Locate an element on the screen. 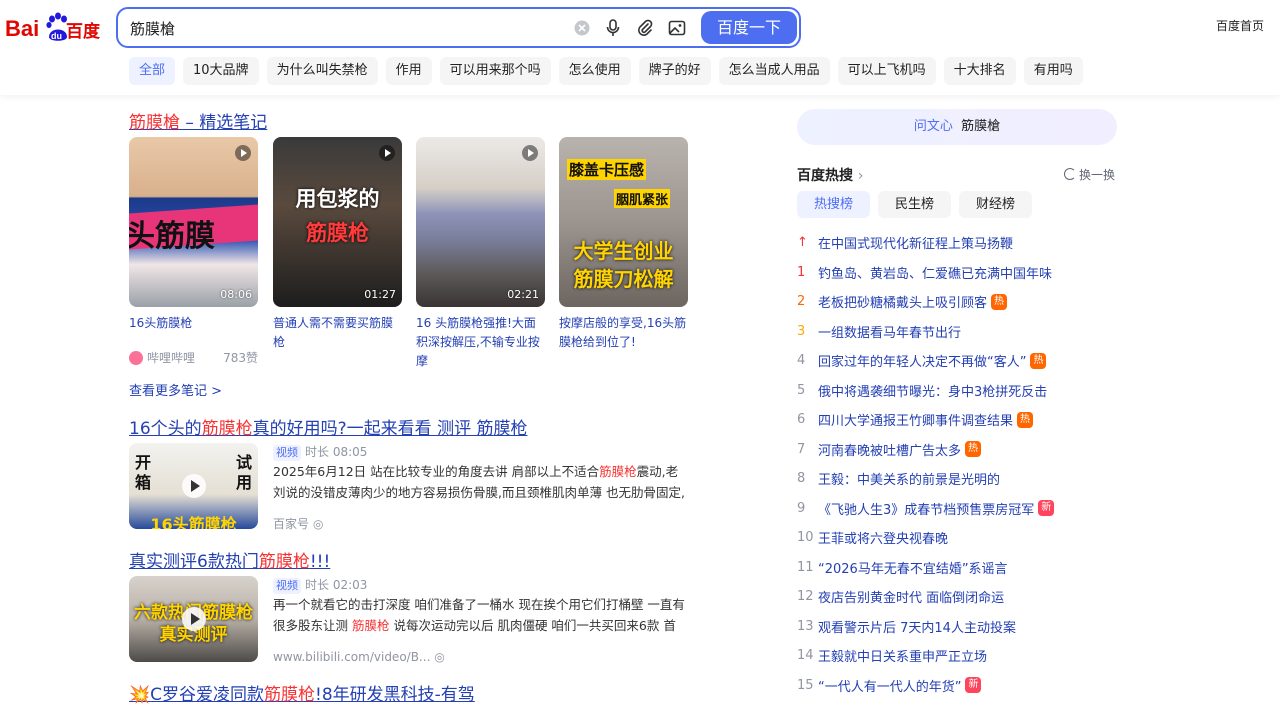  result-title: 真实测评6款热门筋膜枪!!! is located at coordinates (229, 559).